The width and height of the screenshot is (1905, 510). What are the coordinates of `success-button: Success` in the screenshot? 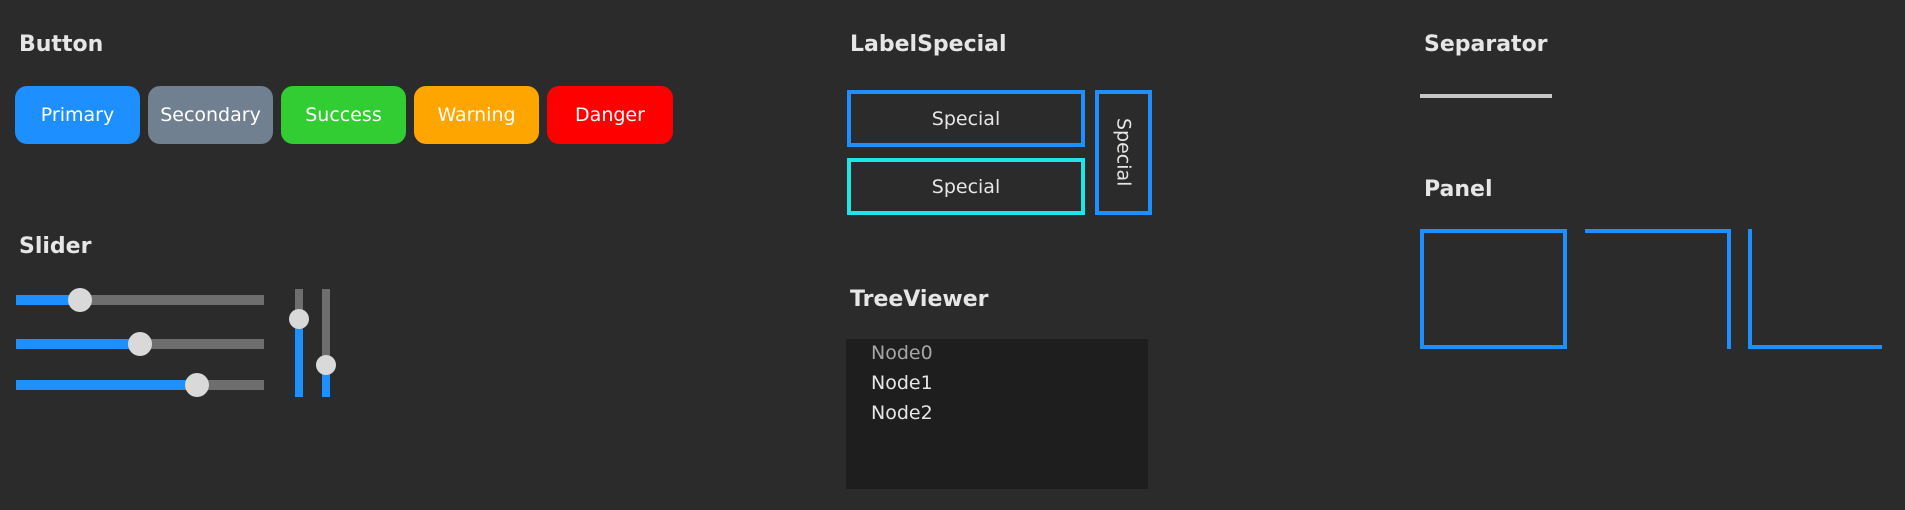 It's located at (343, 115).